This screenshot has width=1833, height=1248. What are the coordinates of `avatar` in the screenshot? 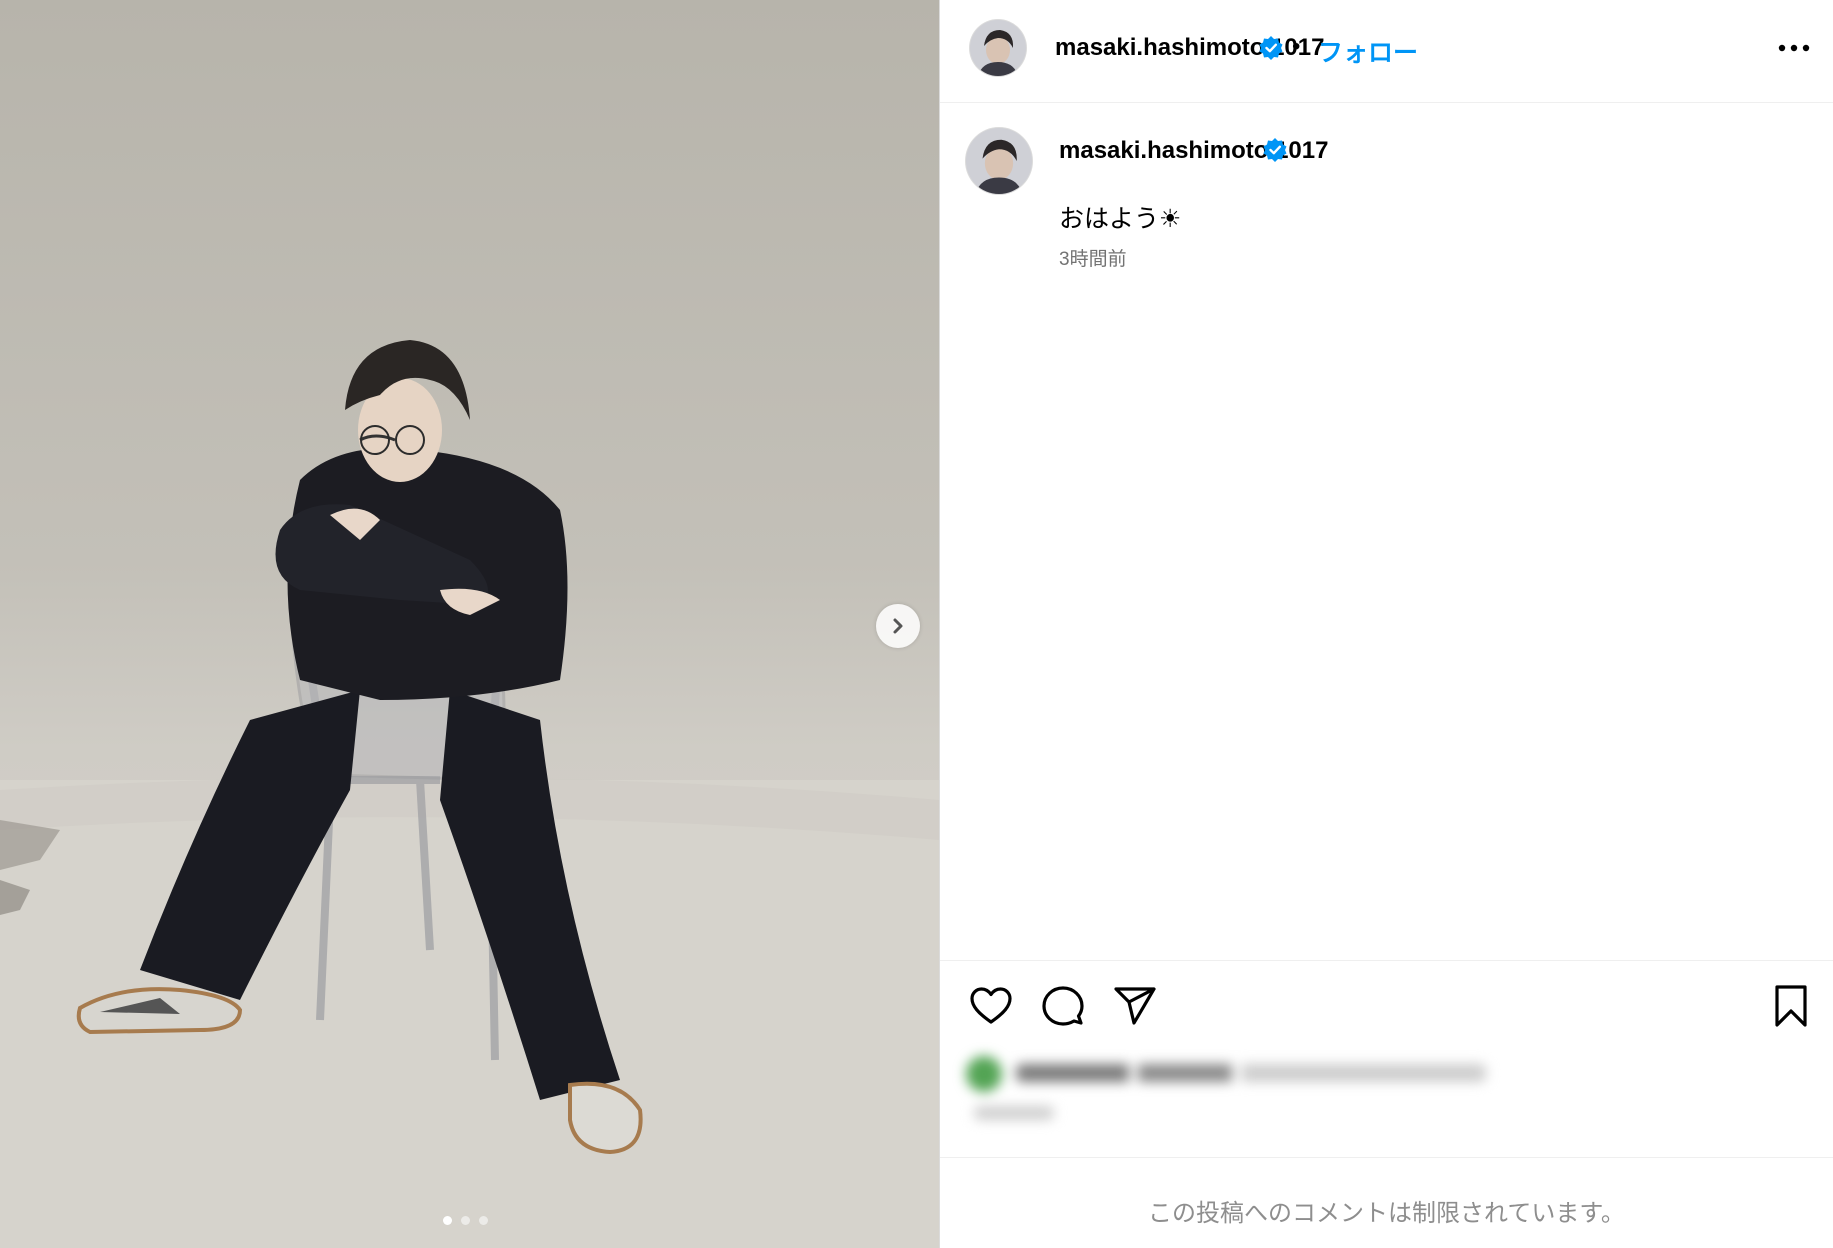 It's located at (998, 48).